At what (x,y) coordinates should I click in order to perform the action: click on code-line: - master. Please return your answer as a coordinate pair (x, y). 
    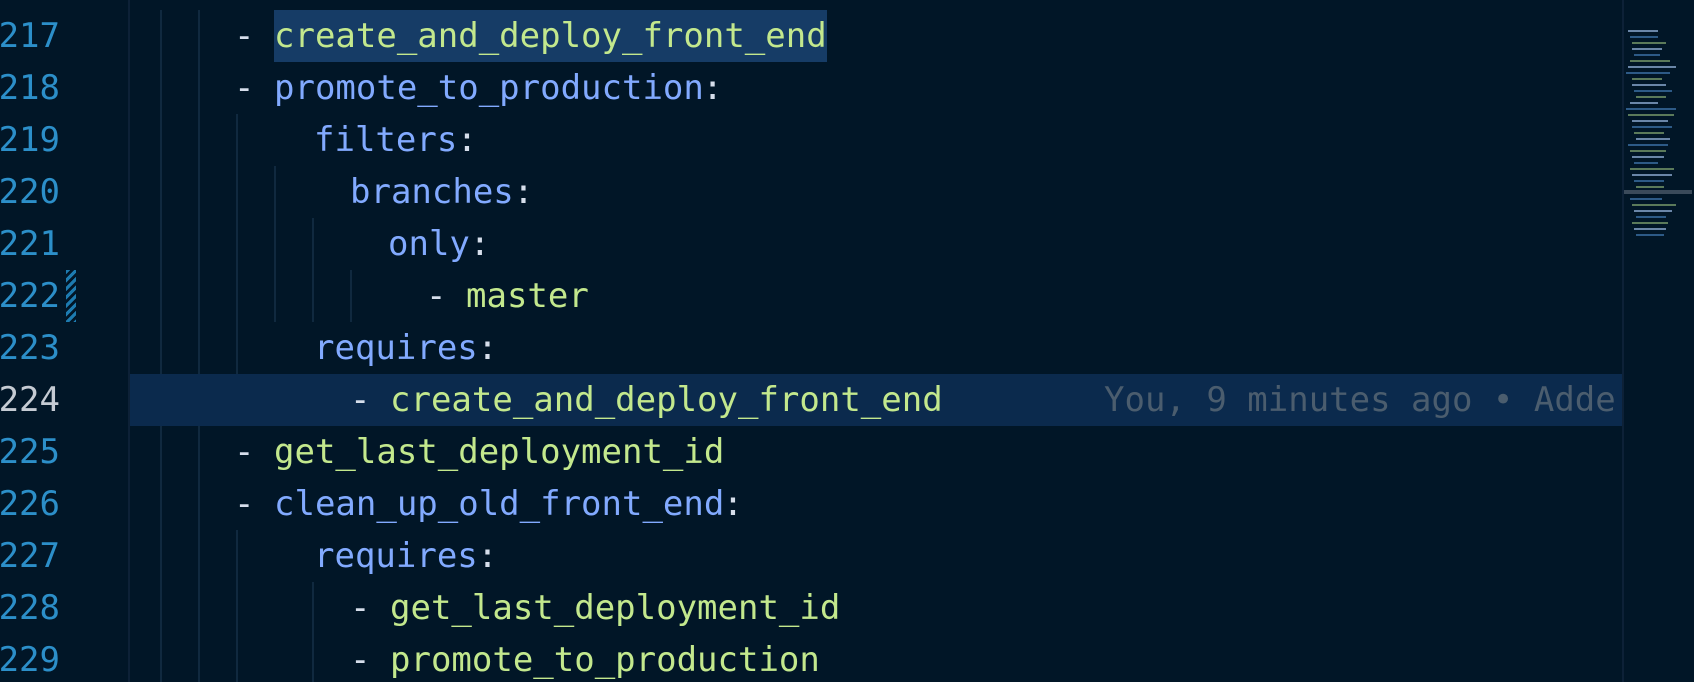
    Looking at the image, I should click on (876, 296).